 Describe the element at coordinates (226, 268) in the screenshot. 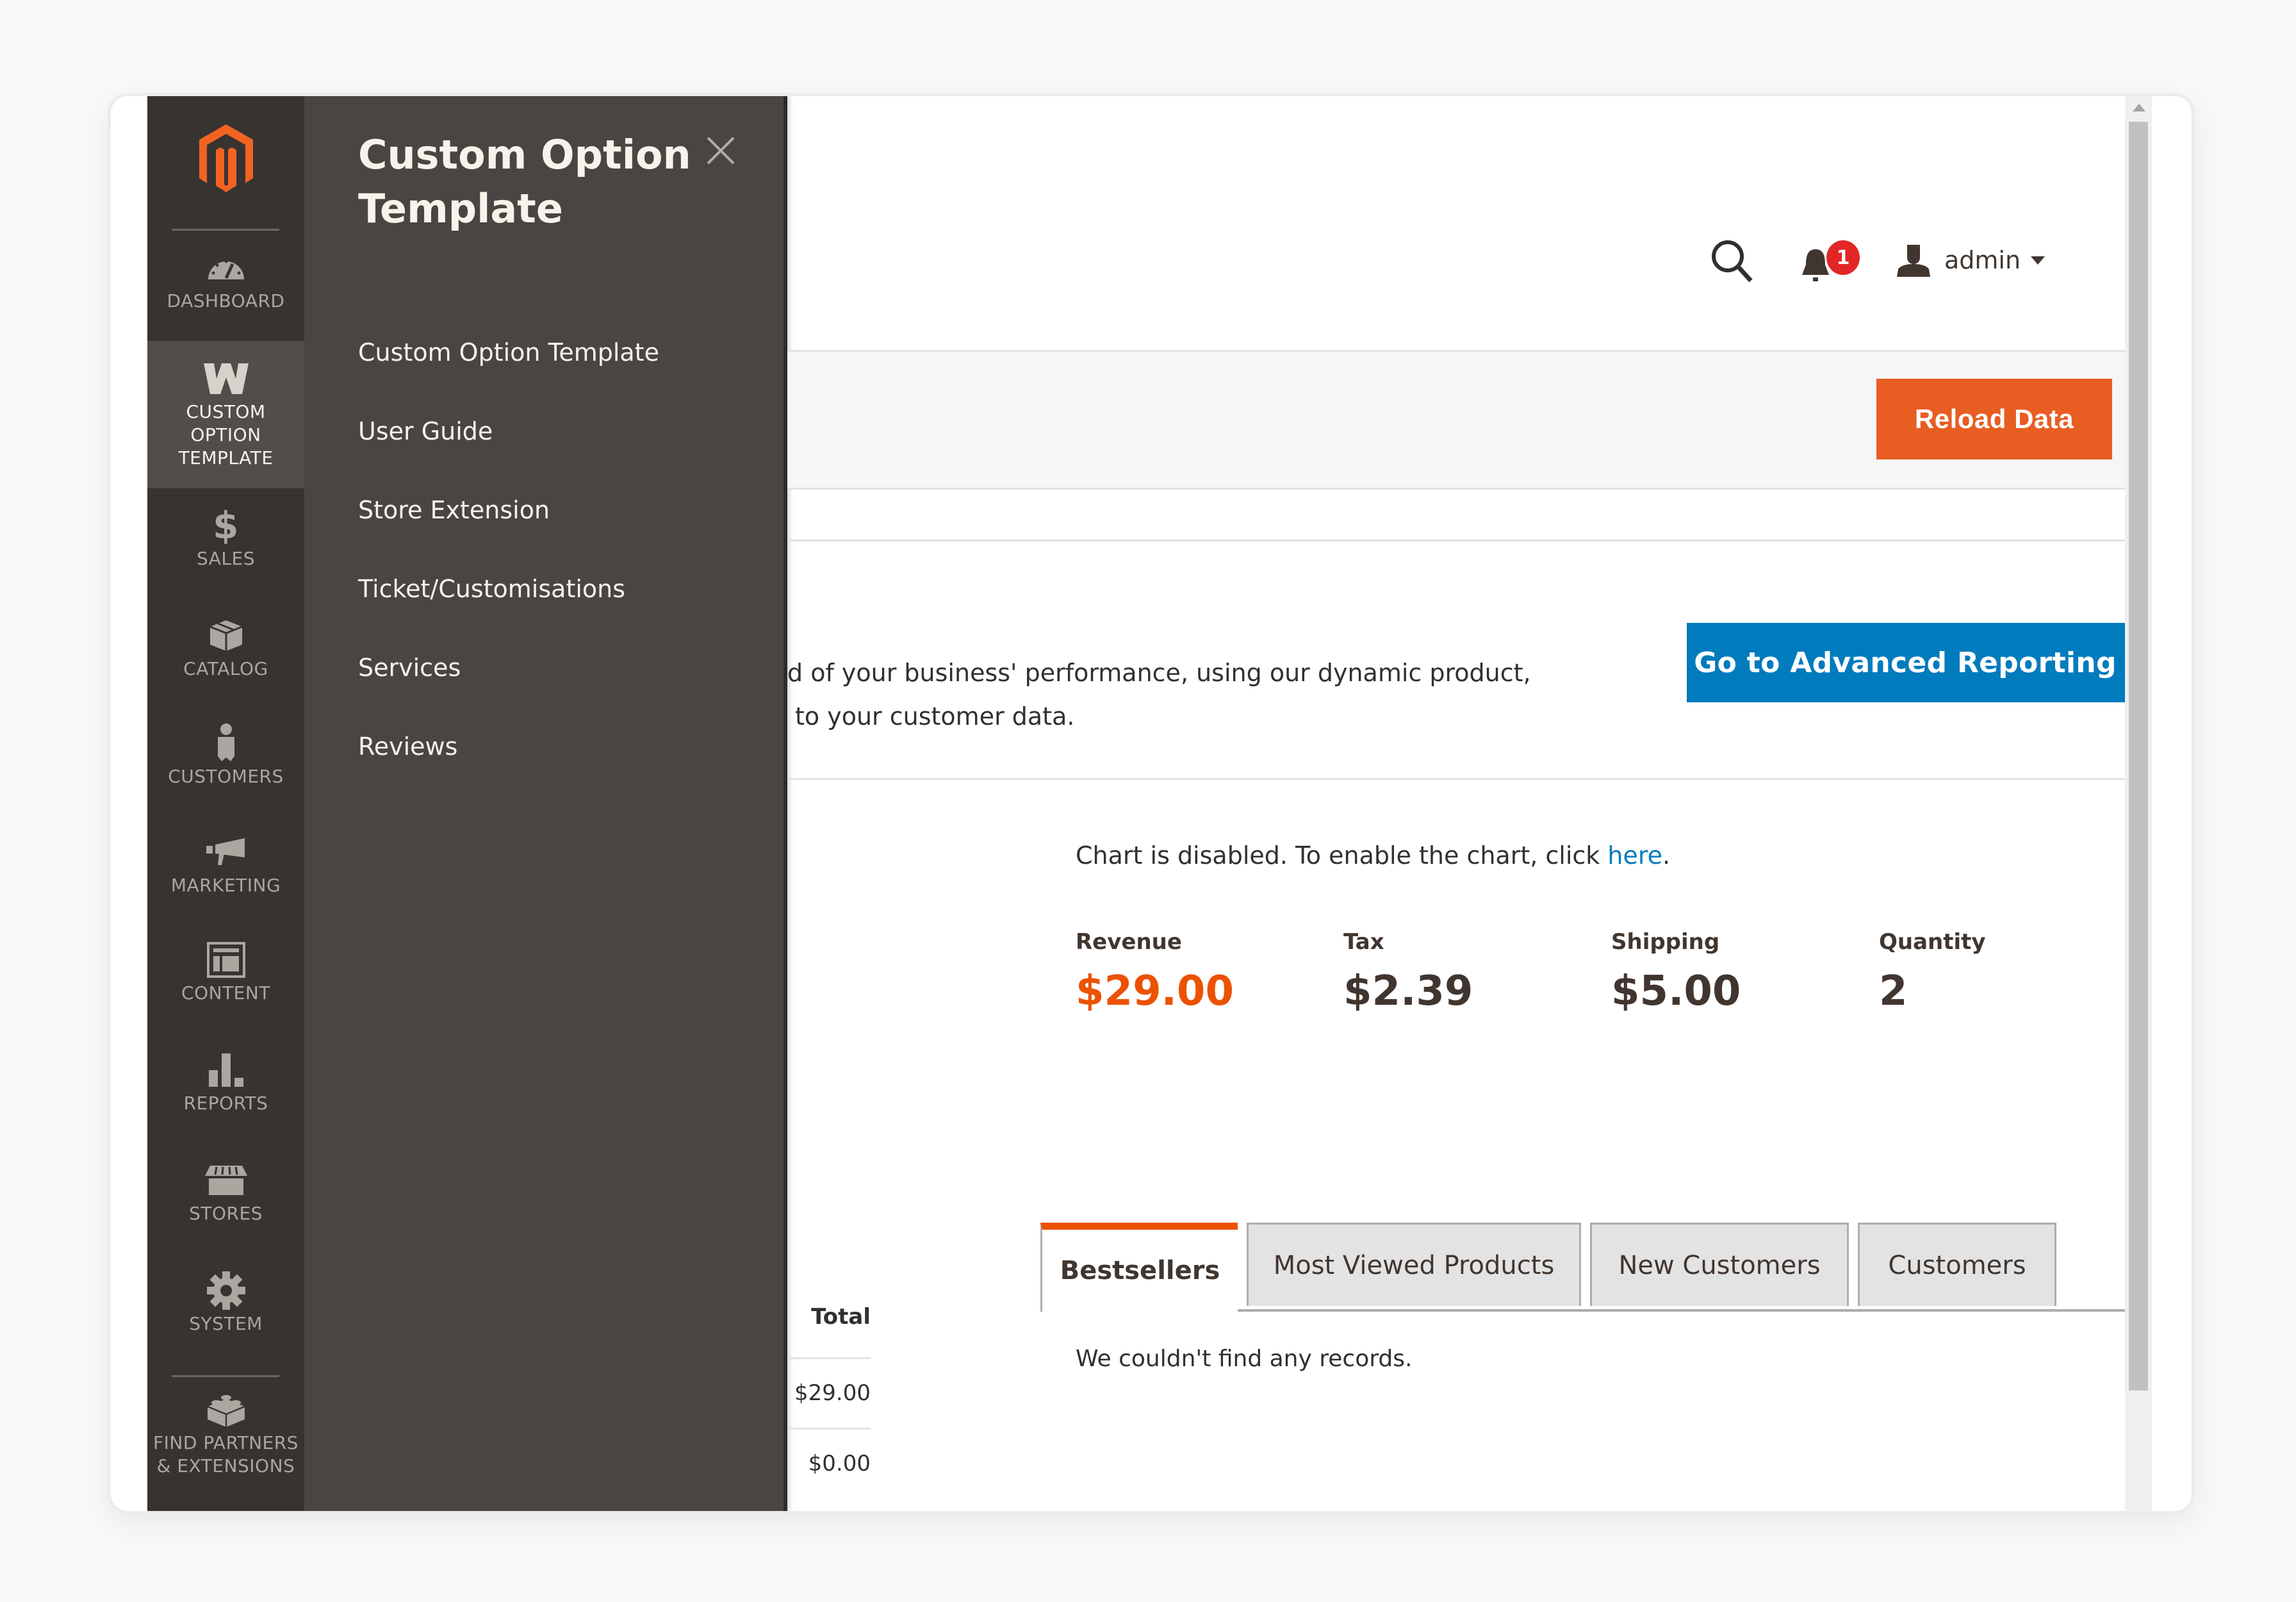

I see `dashboard-gauge-icon` at that location.